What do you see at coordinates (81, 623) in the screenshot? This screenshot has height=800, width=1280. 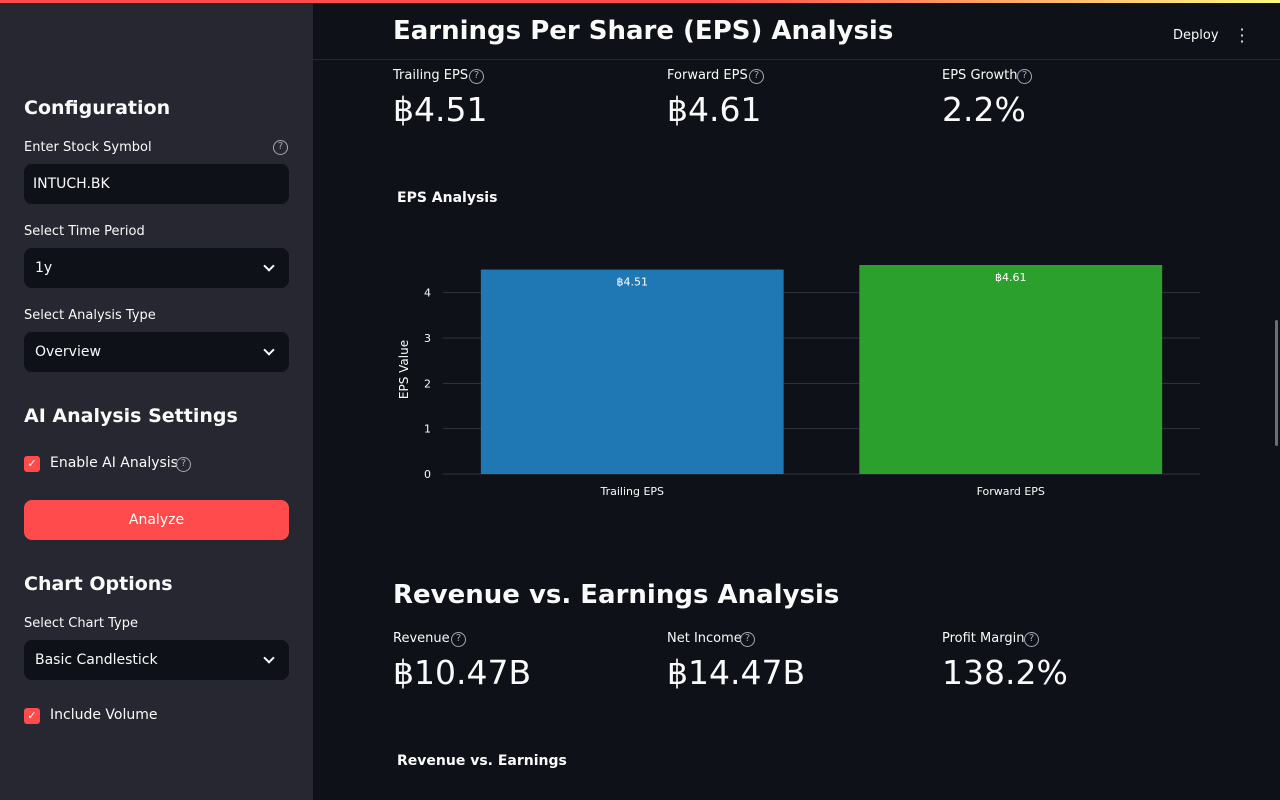 I see `chart-type-label: Select Chart Type` at bounding box center [81, 623].